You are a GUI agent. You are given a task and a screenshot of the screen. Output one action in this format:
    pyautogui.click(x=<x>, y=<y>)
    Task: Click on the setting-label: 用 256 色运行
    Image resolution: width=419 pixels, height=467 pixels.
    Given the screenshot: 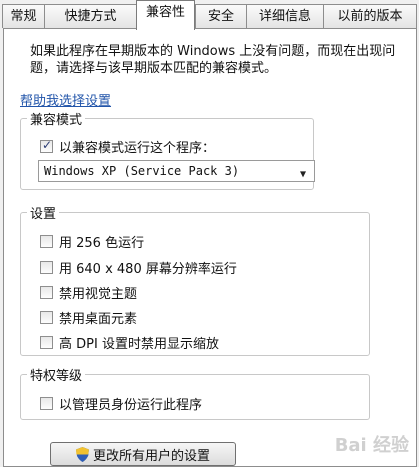 What is the action you would take?
    pyautogui.click(x=102, y=243)
    